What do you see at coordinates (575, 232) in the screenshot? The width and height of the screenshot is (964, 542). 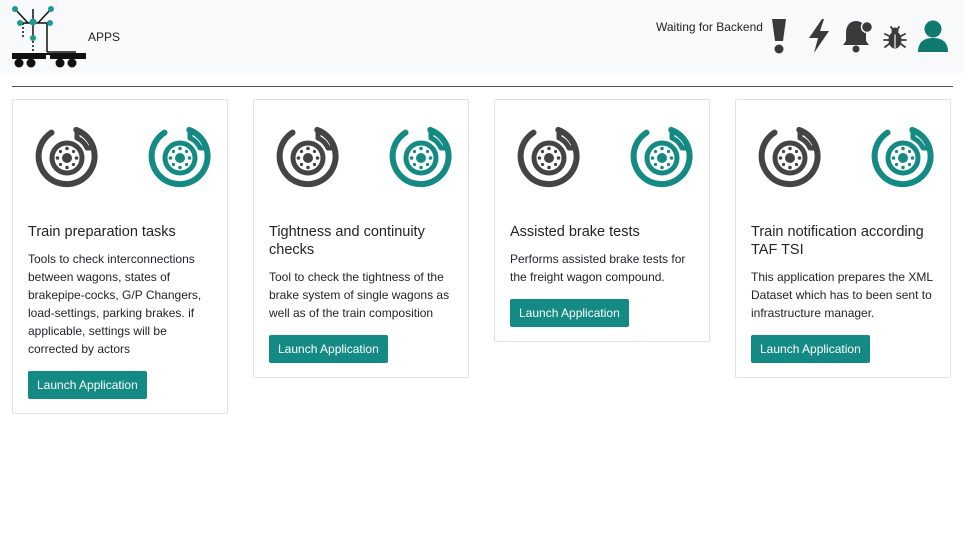 I see `card-title: Assisted brake tests` at bounding box center [575, 232].